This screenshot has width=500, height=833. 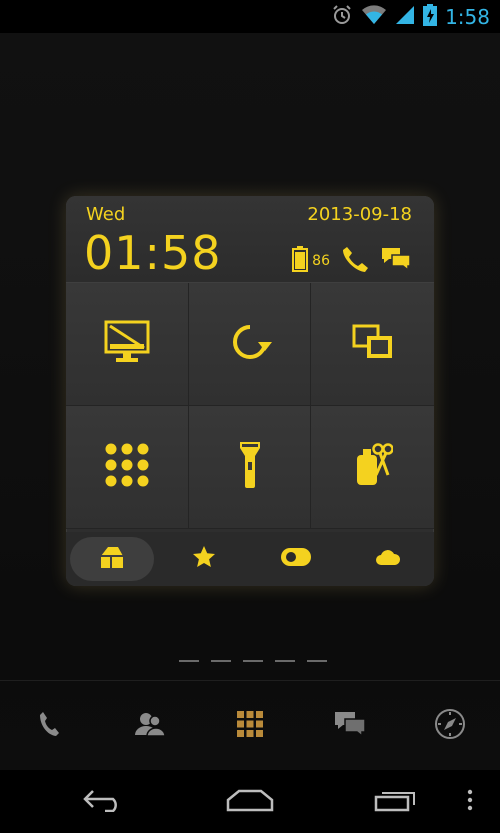 I want to click on overflow-menu-icon, so click(x=470, y=802).